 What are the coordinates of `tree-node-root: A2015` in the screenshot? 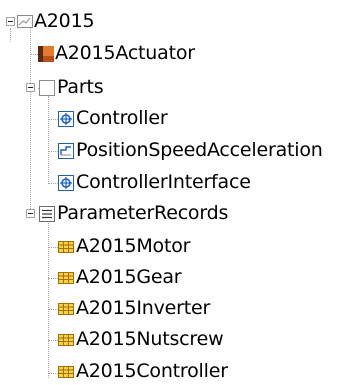 It's located at (80, 21).